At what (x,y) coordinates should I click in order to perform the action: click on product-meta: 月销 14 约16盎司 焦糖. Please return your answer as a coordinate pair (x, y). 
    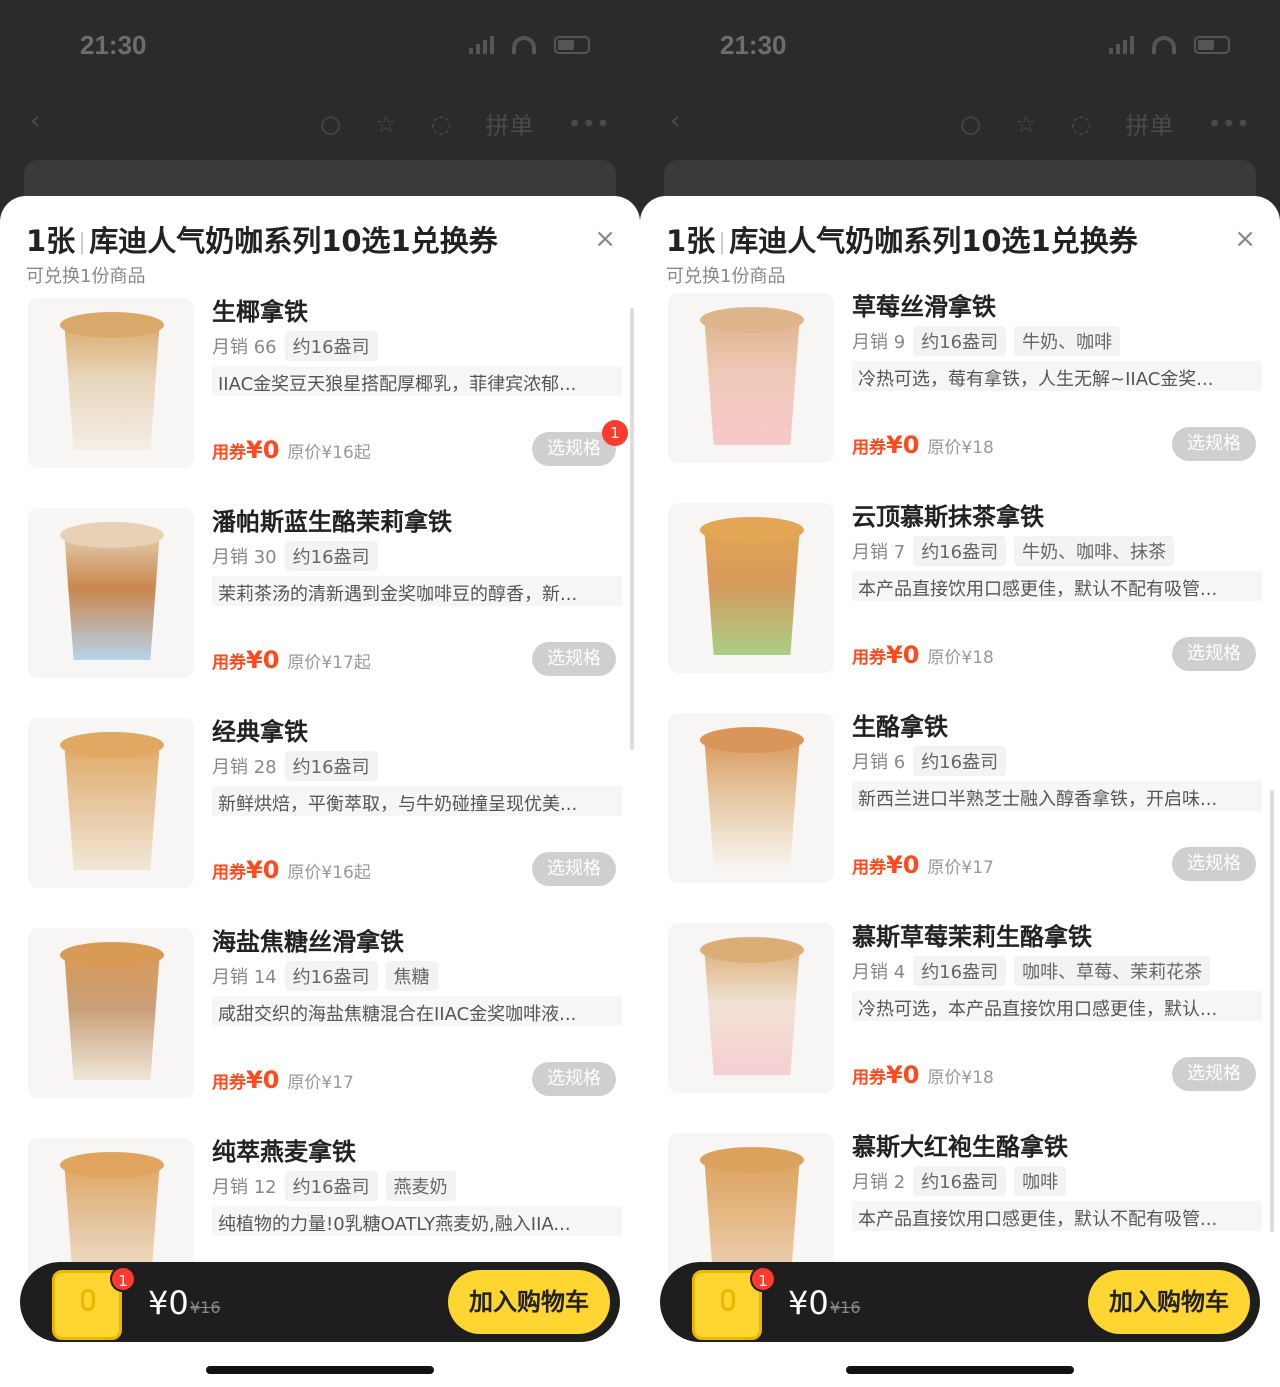
    Looking at the image, I should click on (414, 976).